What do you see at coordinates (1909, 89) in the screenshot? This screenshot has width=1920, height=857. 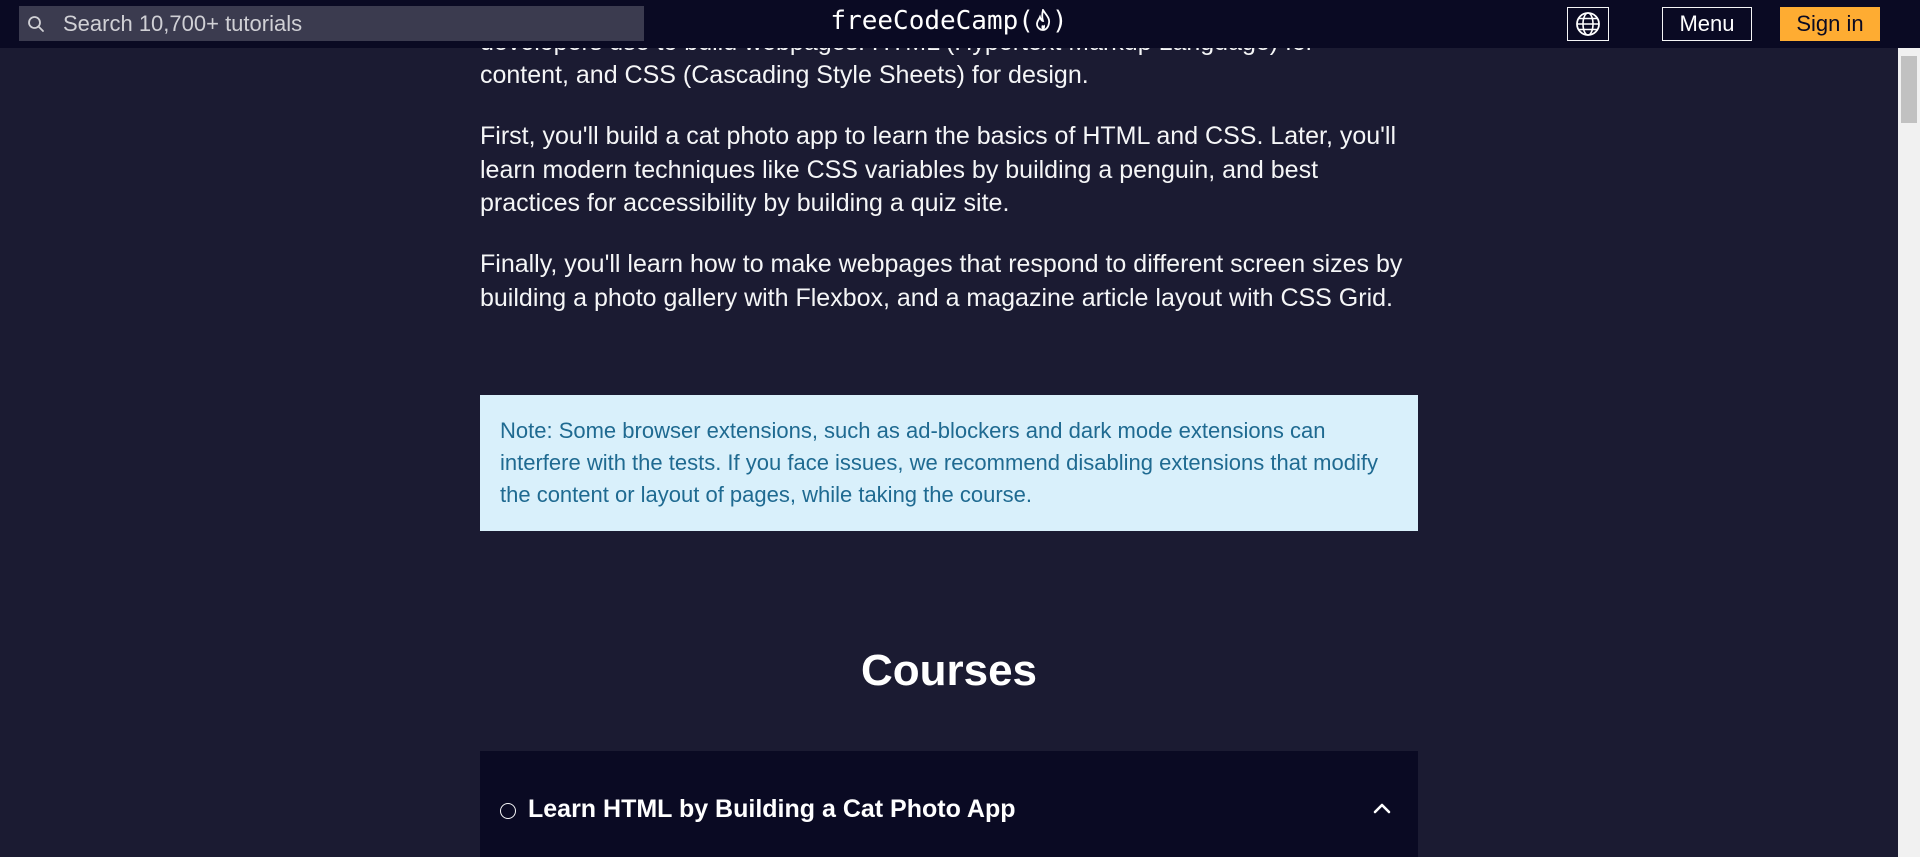 I see `scrollbar-thumb` at bounding box center [1909, 89].